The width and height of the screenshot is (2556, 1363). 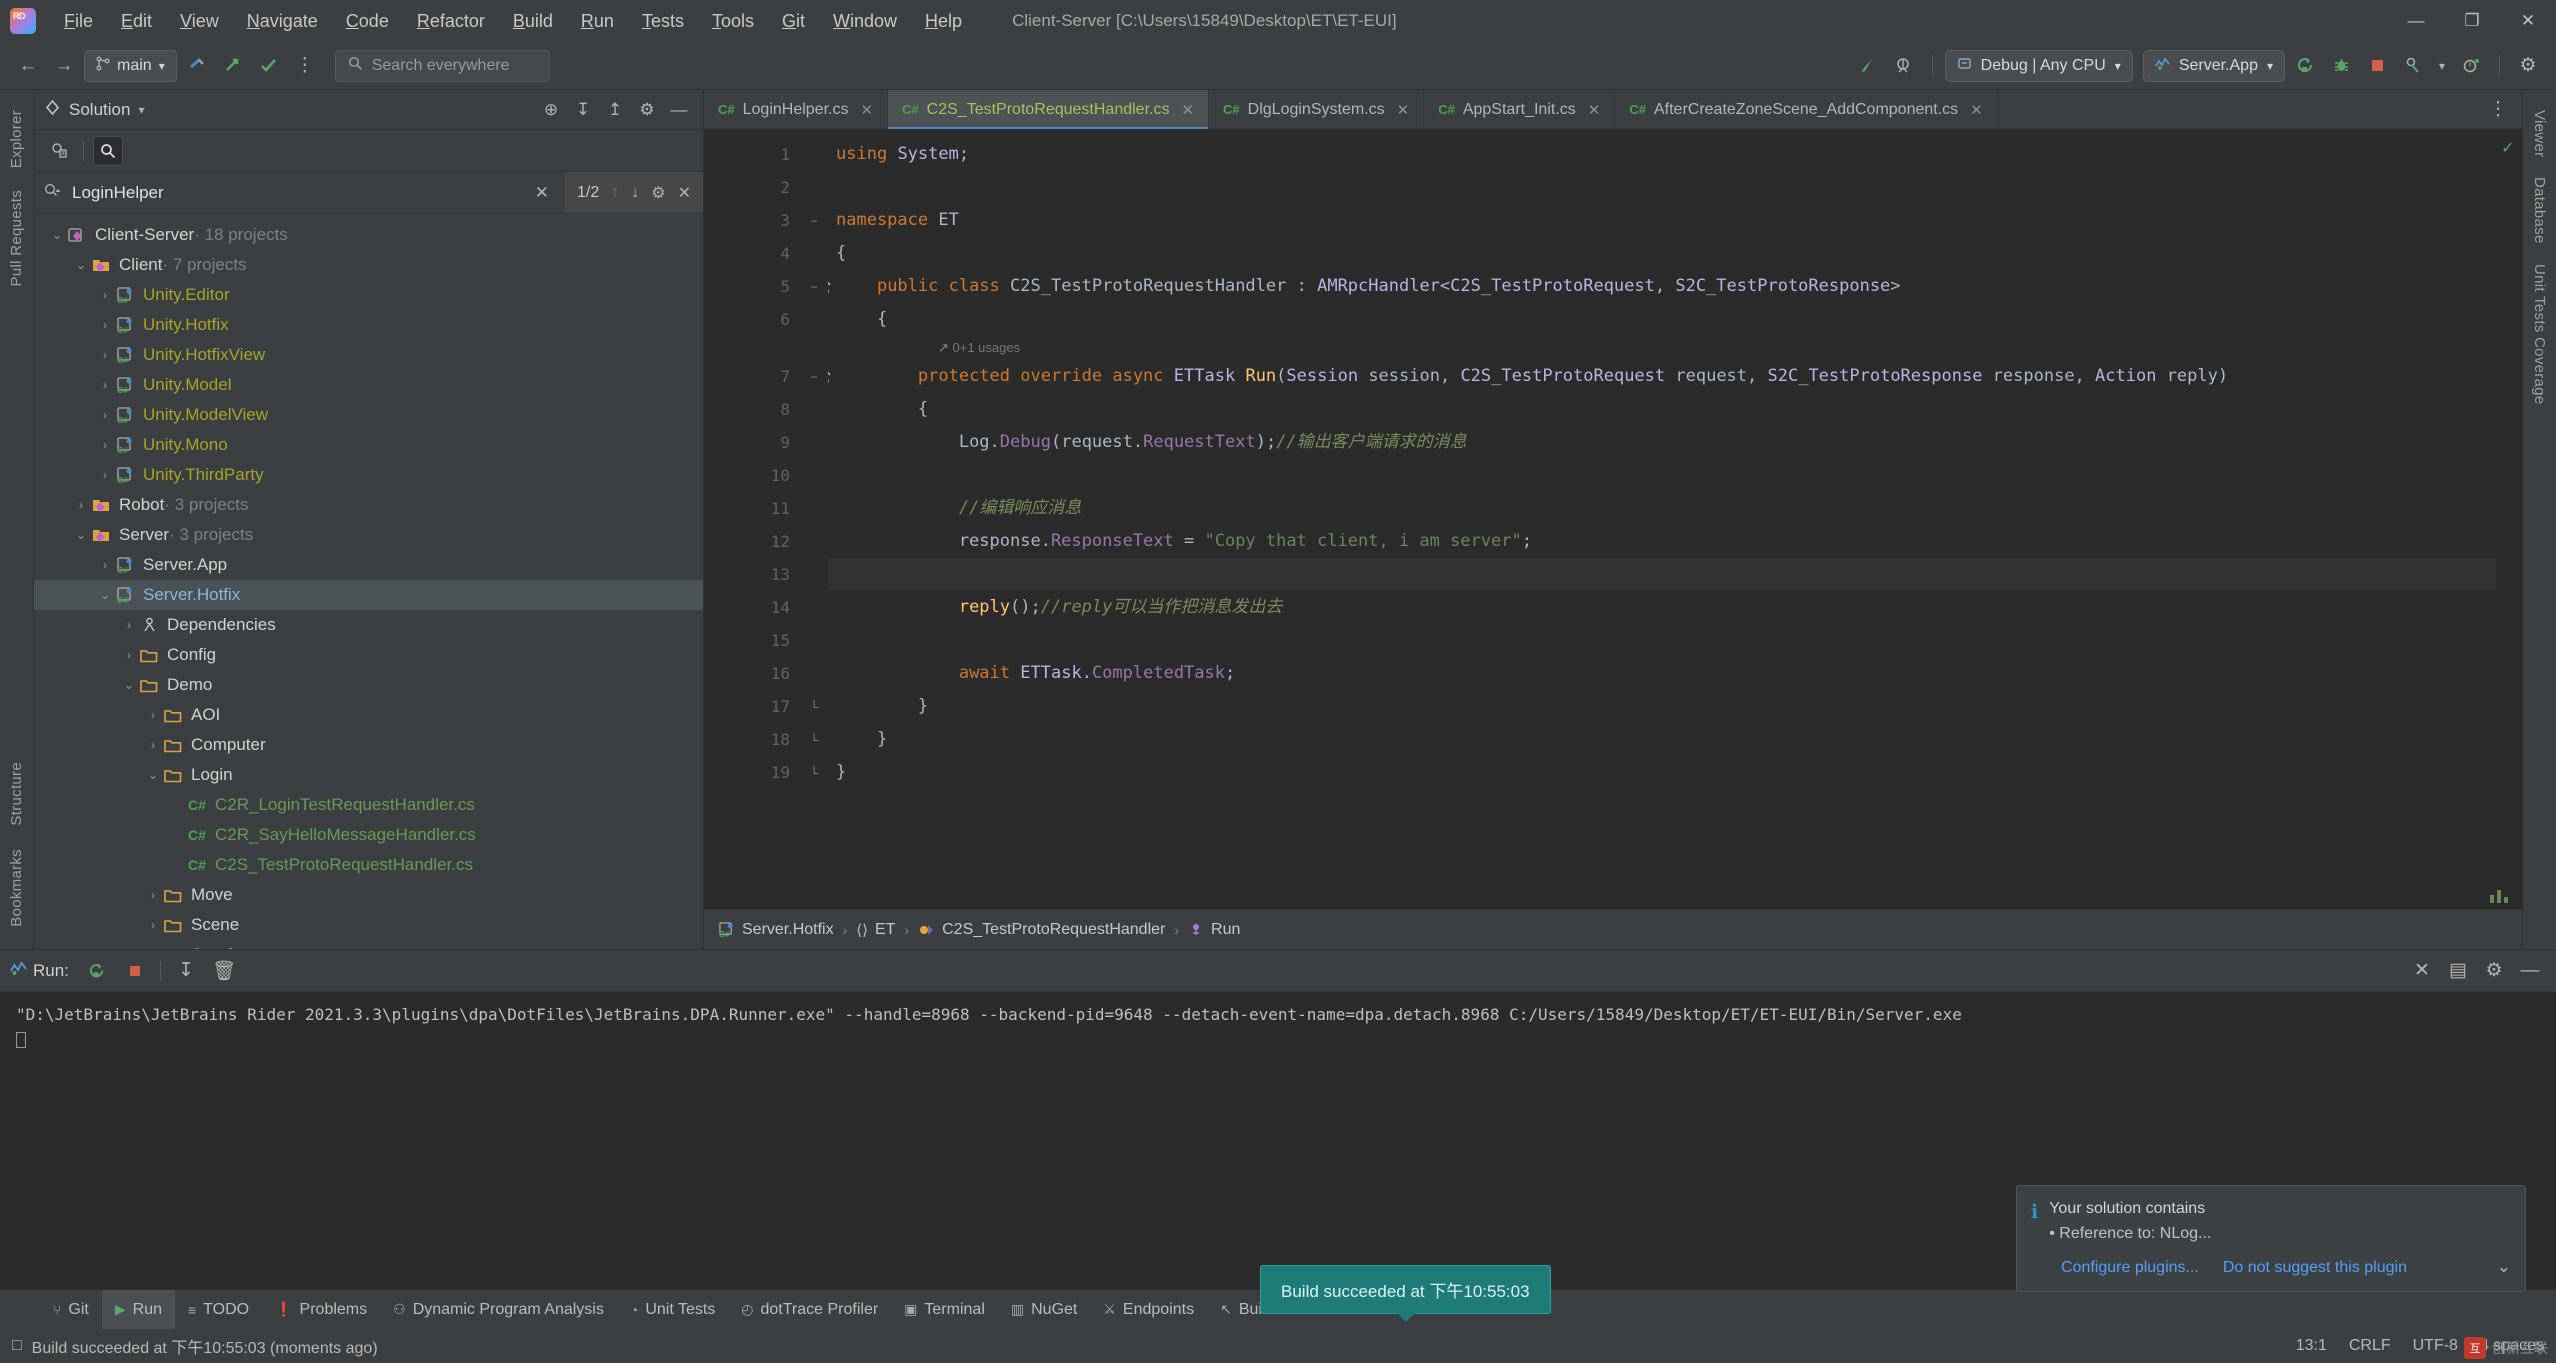 I want to click on run-check-icon, so click(x=269, y=66).